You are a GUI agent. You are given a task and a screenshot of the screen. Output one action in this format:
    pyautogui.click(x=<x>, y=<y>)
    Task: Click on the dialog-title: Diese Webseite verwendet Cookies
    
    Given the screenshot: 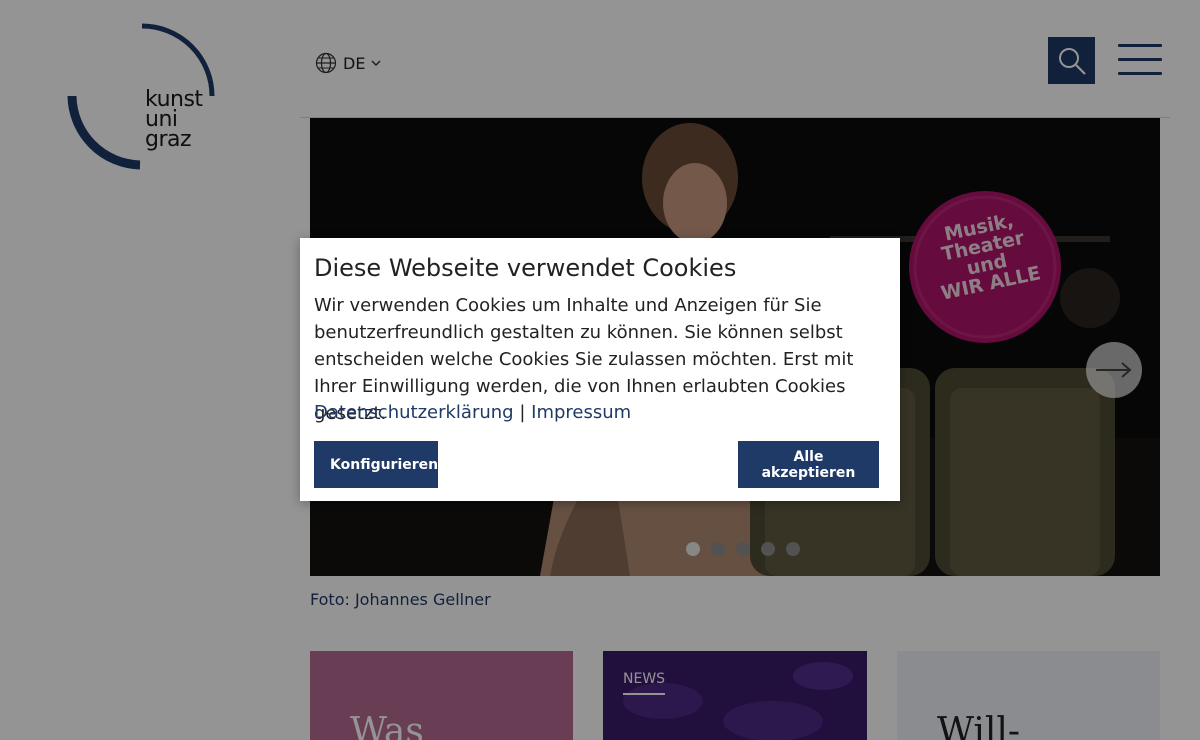 What is the action you would take?
    pyautogui.click(x=525, y=268)
    